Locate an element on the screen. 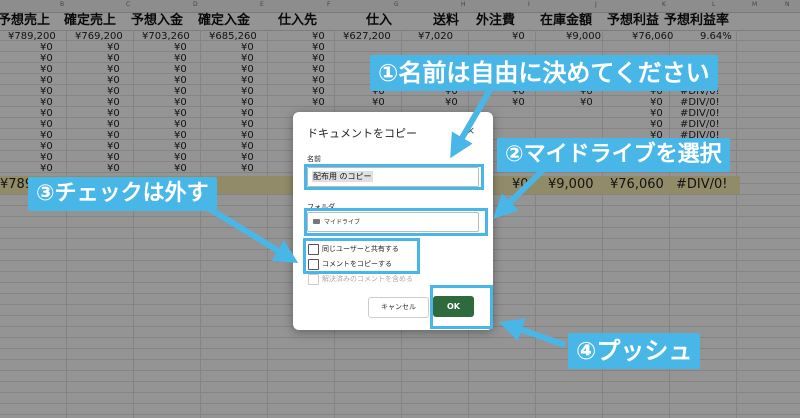 The height and width of the screenshot is (418, 800). callout-folder: ②マイドライブを選択 is located at coordinates (613, 155).